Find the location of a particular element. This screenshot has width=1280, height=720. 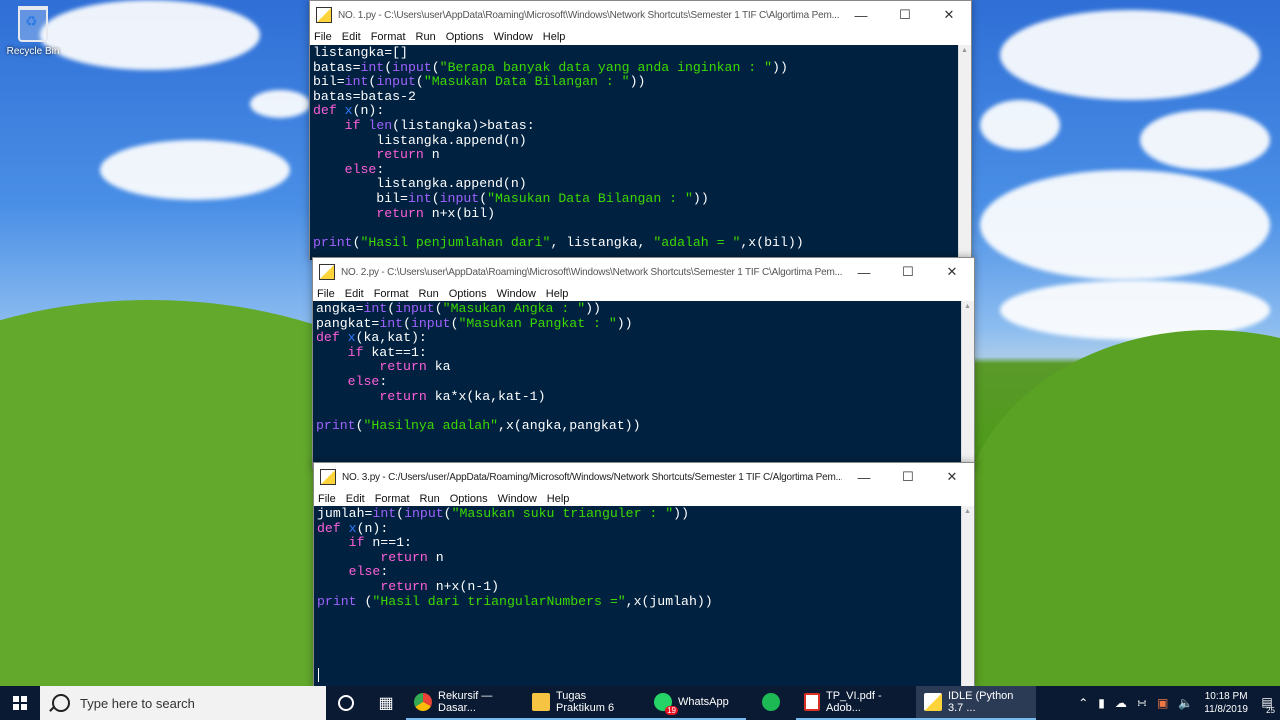

clock-time: 10:18 PM is located at coordinates (1226, 696).